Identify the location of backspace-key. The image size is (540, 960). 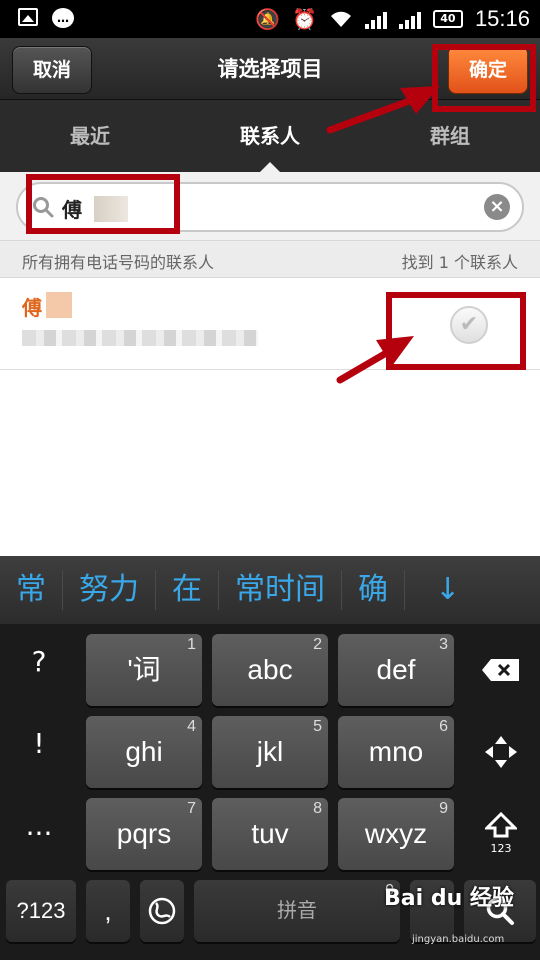
(501, 670).